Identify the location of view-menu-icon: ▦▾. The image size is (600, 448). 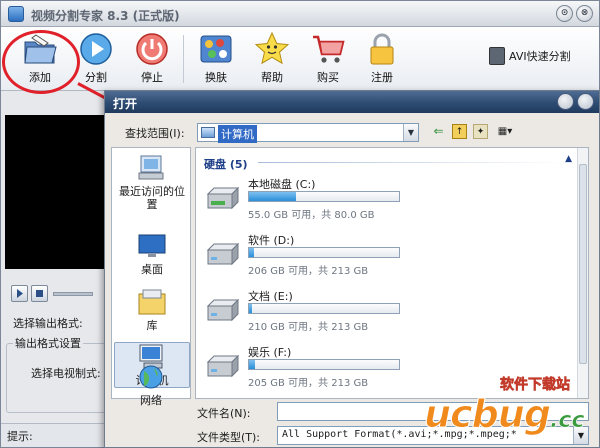
(505, 131).